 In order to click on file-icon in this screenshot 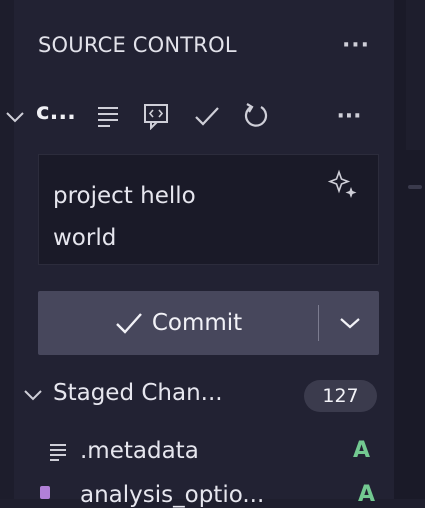, I will do `click(45, 492)`.